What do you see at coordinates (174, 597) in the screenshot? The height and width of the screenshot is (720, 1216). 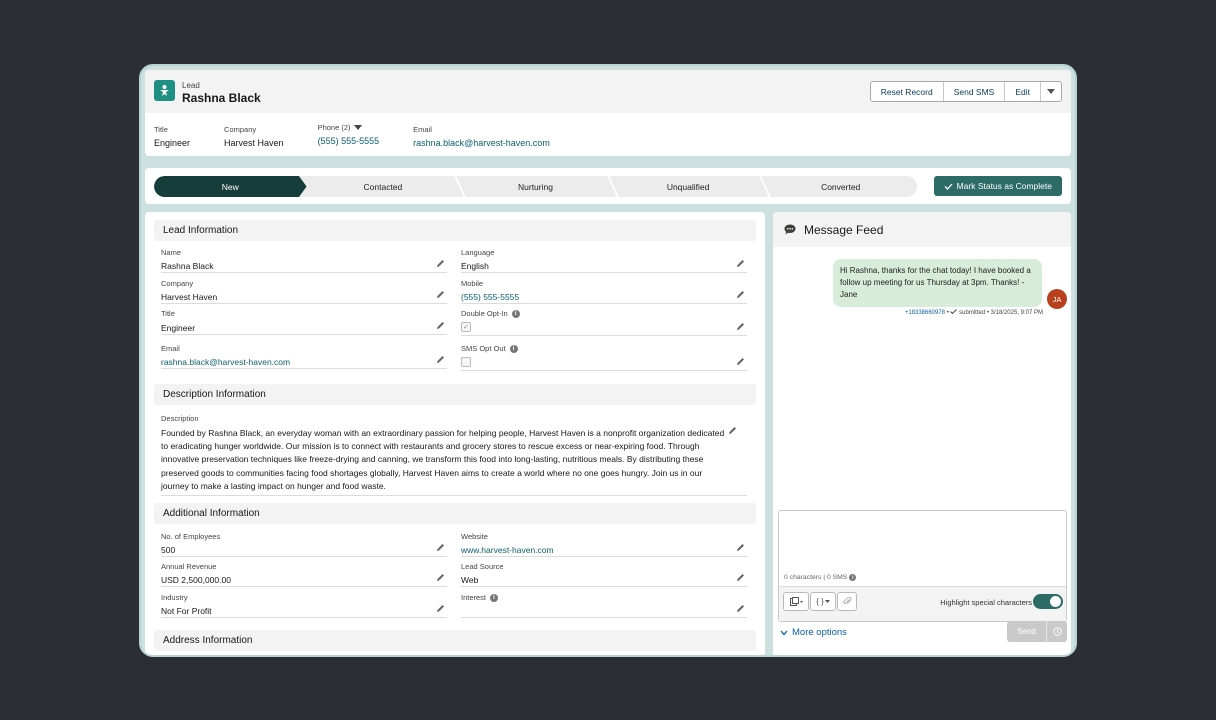 I see `field-industry-label: Industry` at bounding box center [174, 597].